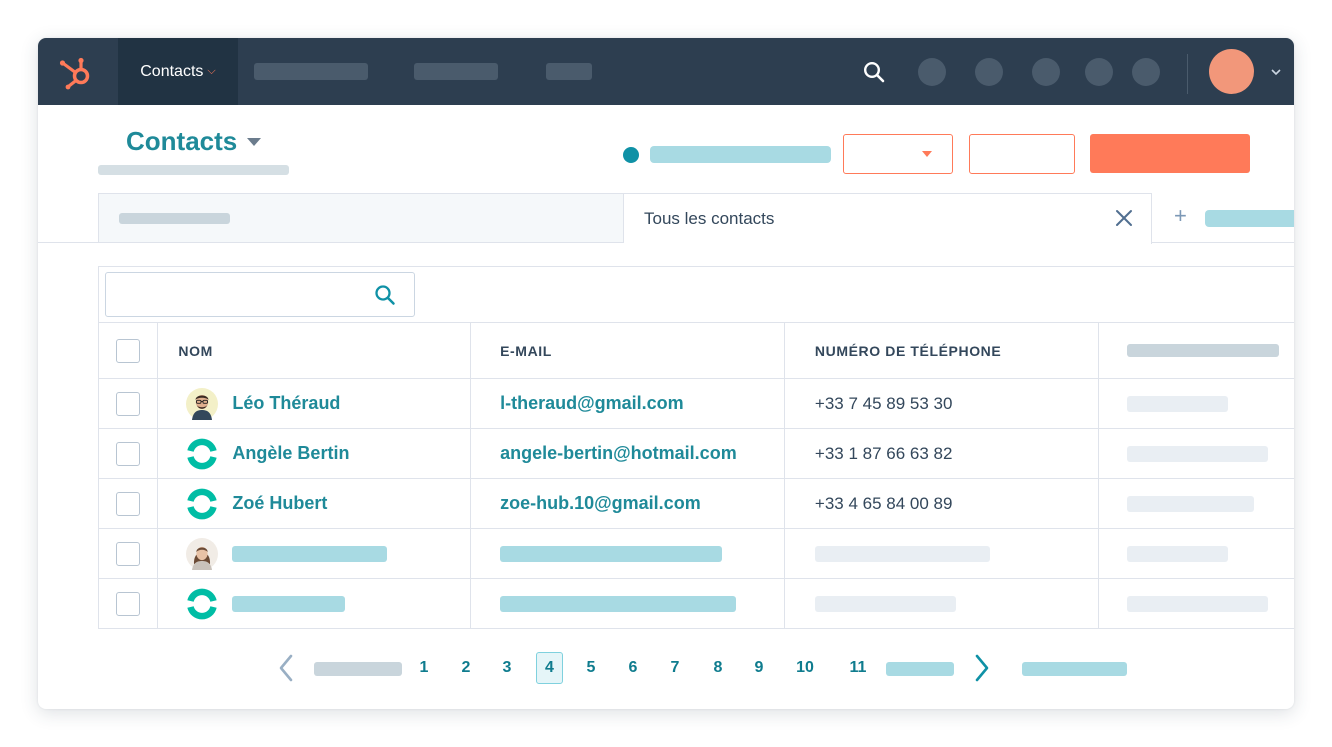  I want to click on name-cell: Zoé Hubert, so click(314, 503).